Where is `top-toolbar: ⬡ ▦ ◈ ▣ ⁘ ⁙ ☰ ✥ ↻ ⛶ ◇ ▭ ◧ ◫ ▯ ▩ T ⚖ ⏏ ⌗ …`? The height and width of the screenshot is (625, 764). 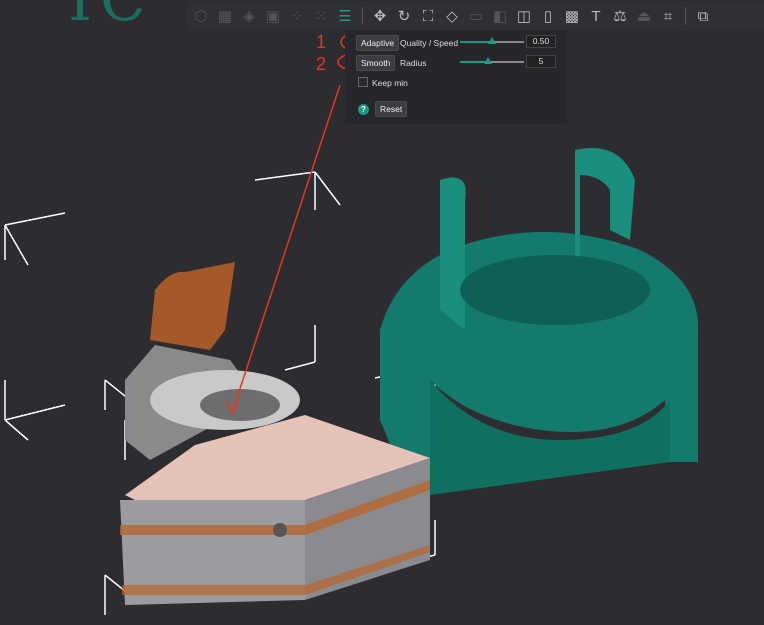
top-toolbar: ⬡ ▦ ◈ ▣ ⁘ ⁙ ☰ ✥ ↻ ⛶ ◇ ▭ ◧ ◫ ▯ ▩ T ⚖ ⏏ ⌗ … is located at coordinates (475, 16).